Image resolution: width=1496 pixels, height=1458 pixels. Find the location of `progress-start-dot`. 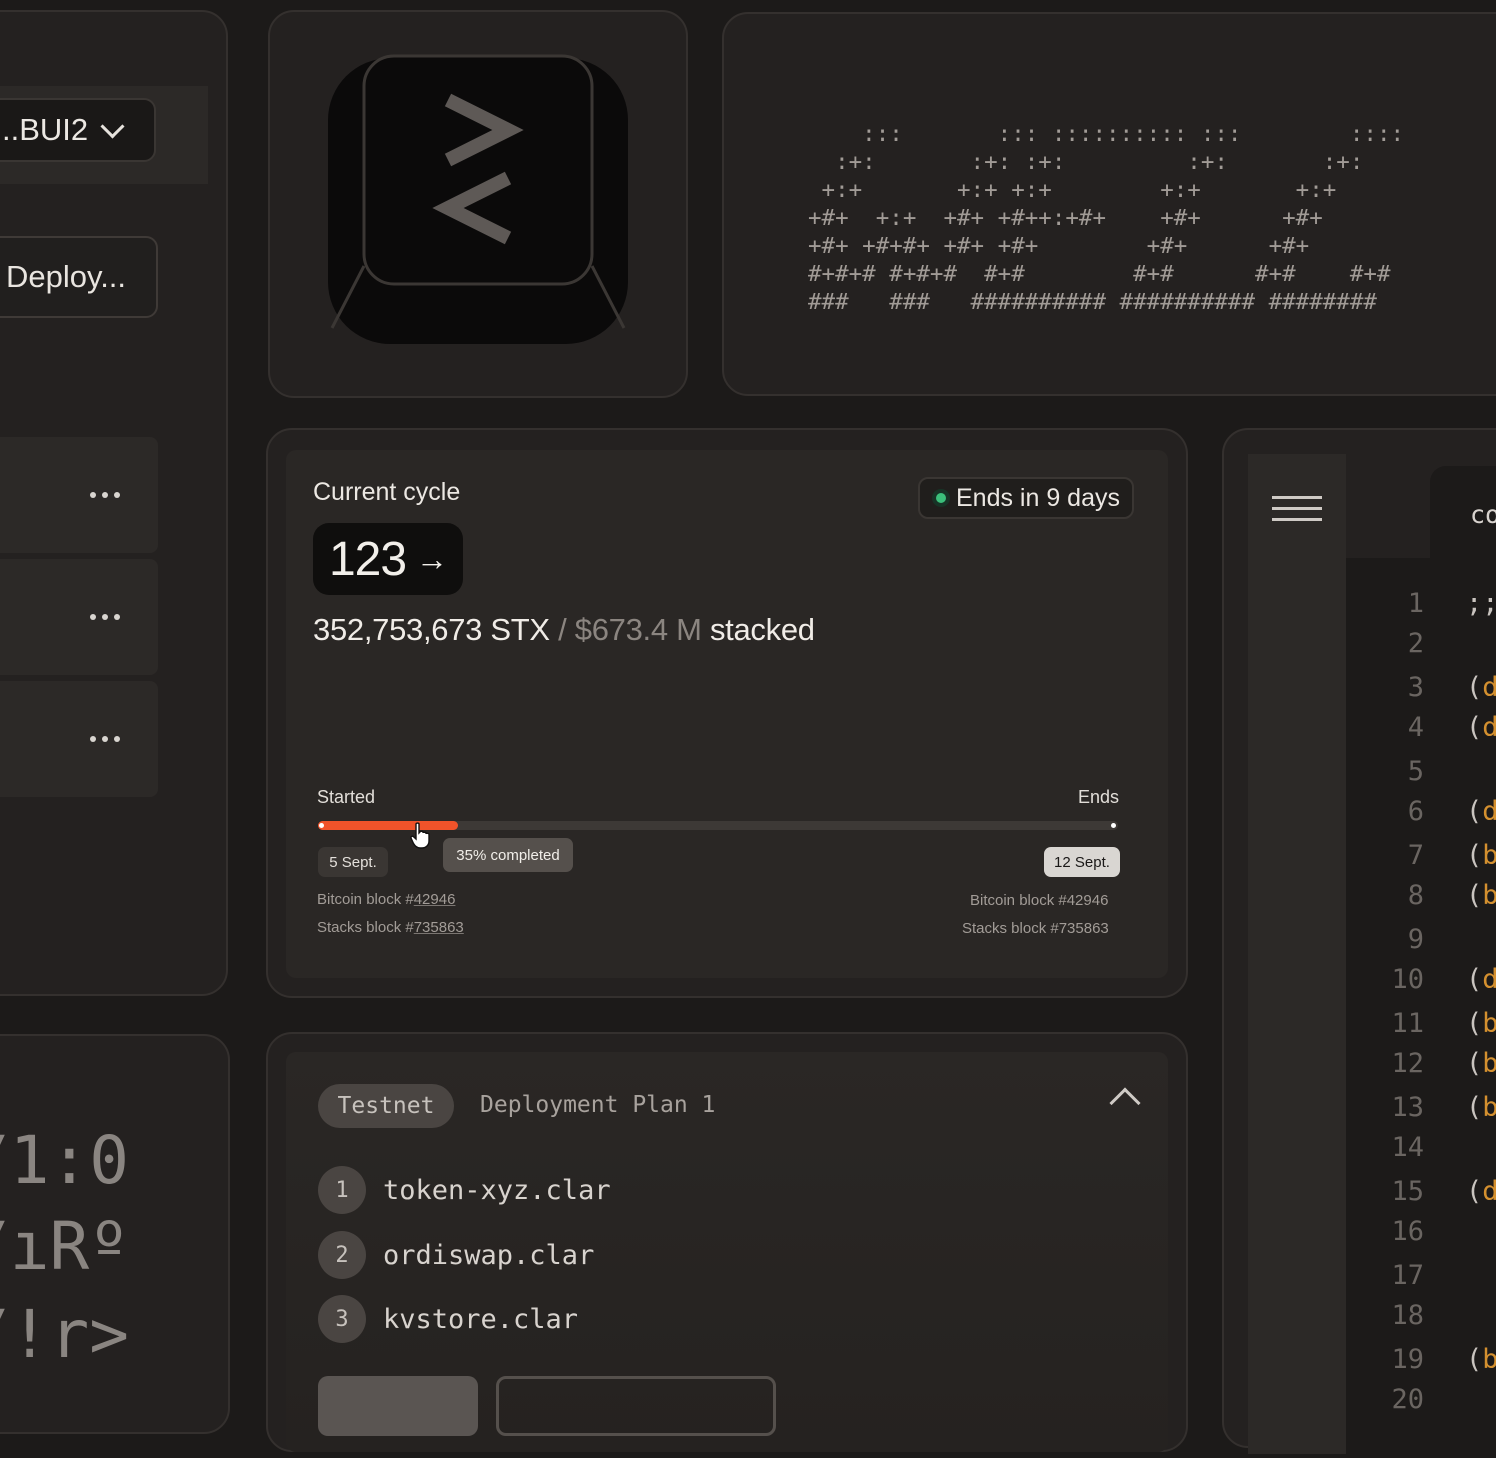

progress-start-dot is located at coordinates (321, 825).